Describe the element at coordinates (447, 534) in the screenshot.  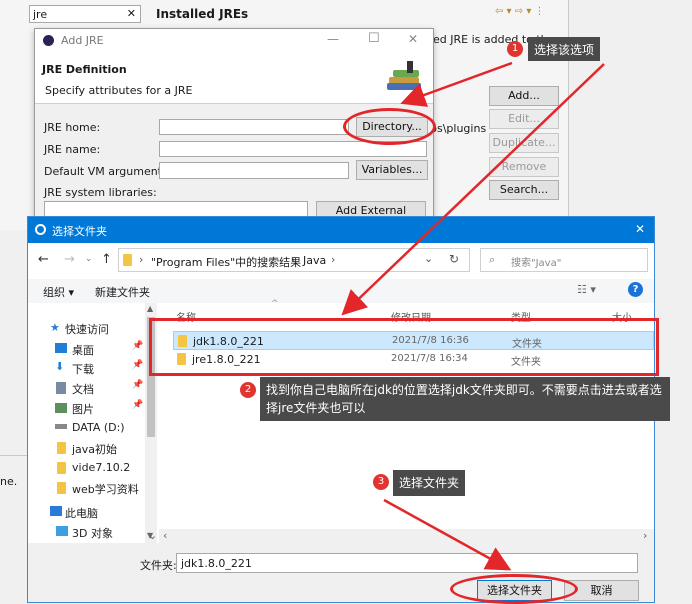
I see `arrow-to-select-button` at that location.